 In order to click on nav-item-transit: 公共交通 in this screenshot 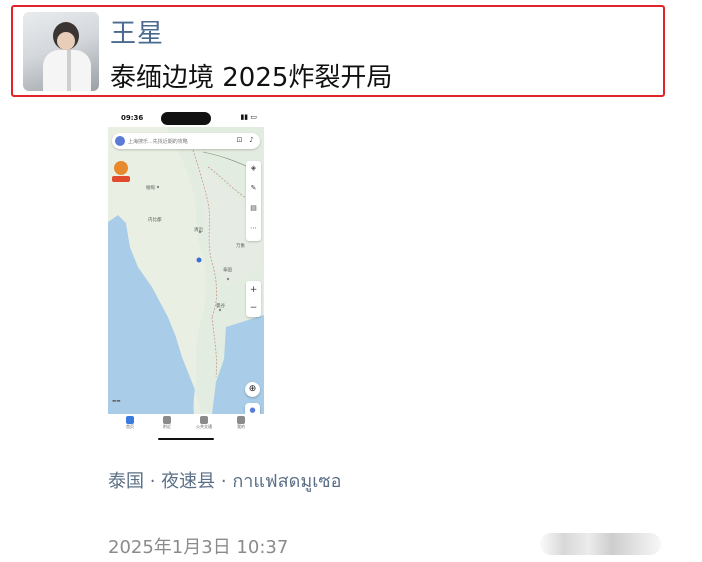, I will do `click(204, 424)`.